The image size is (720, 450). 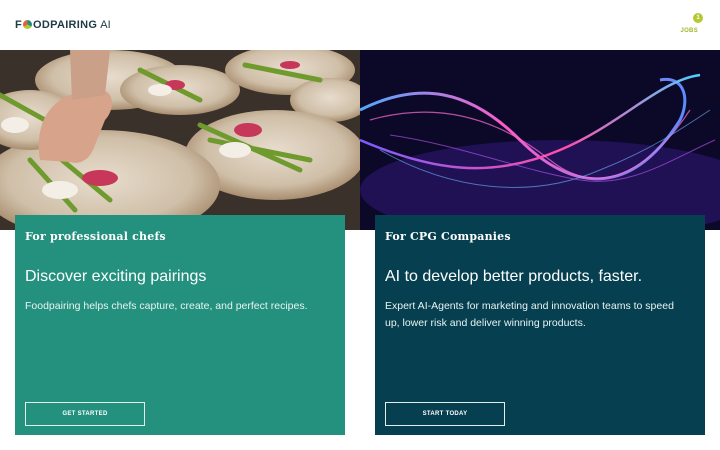 What do you see at coordinates (116, 276) in the screenshot?
I see `chefs-card-title: Discover exciting pairings` at bounding box center [116, 276].